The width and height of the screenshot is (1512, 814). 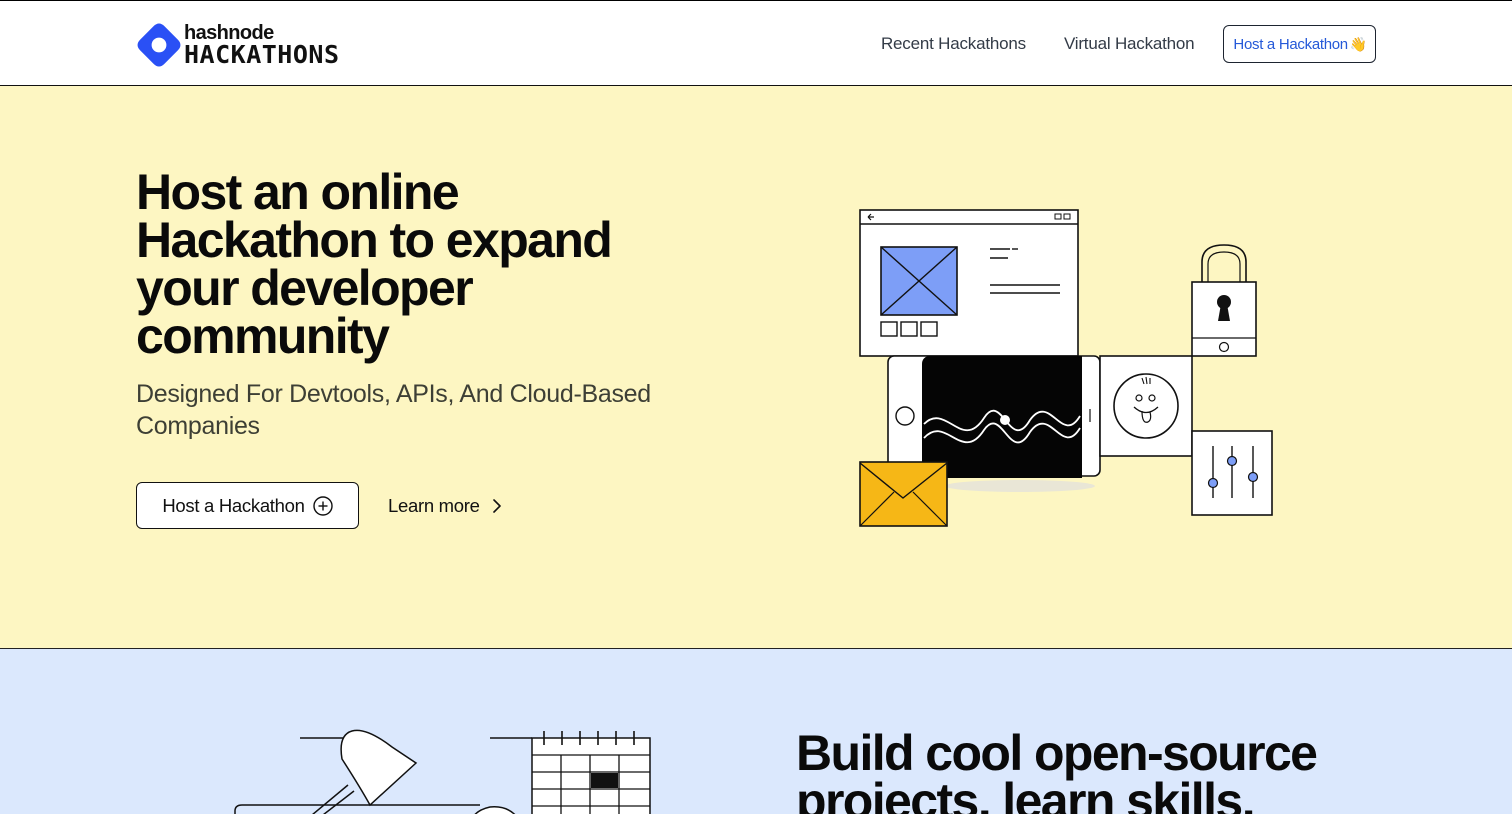 What do you see at coordinates (1066, 368) in the screenshot?
I see `devtools-illustration` at bounding box center [1066, 368].